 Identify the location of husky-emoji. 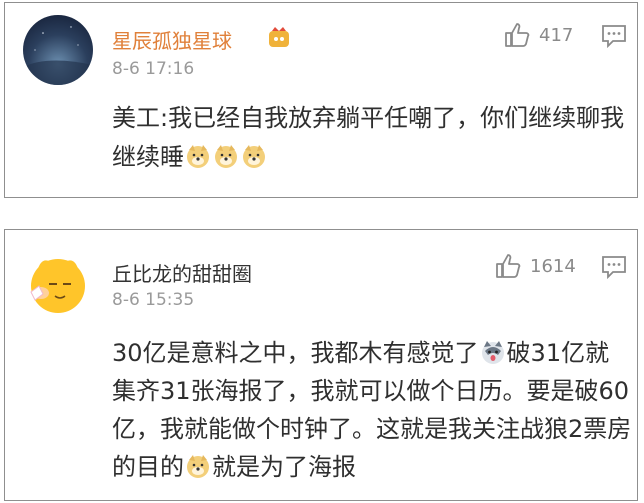
(492, 352).